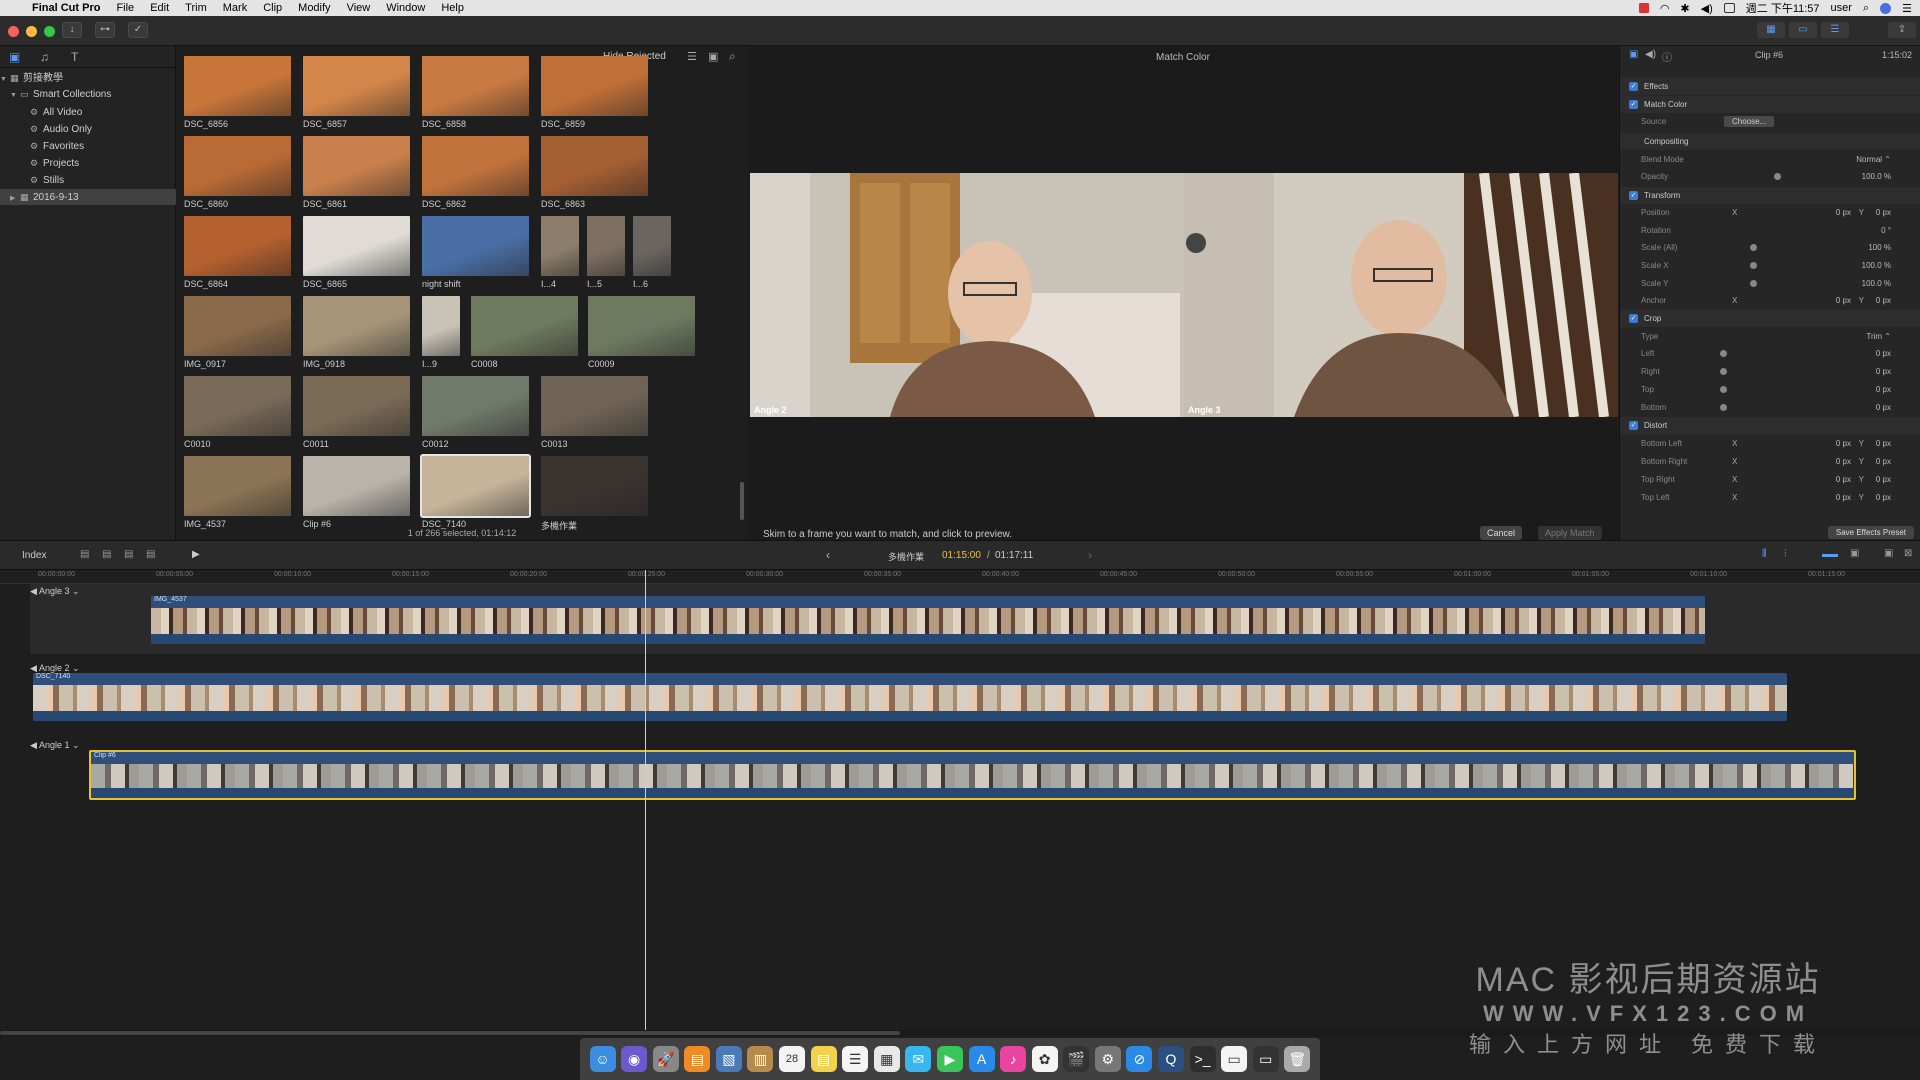 The image size is (1920, 1080). I want to click on notification-center-icon: ☰, so click(1907, 8).